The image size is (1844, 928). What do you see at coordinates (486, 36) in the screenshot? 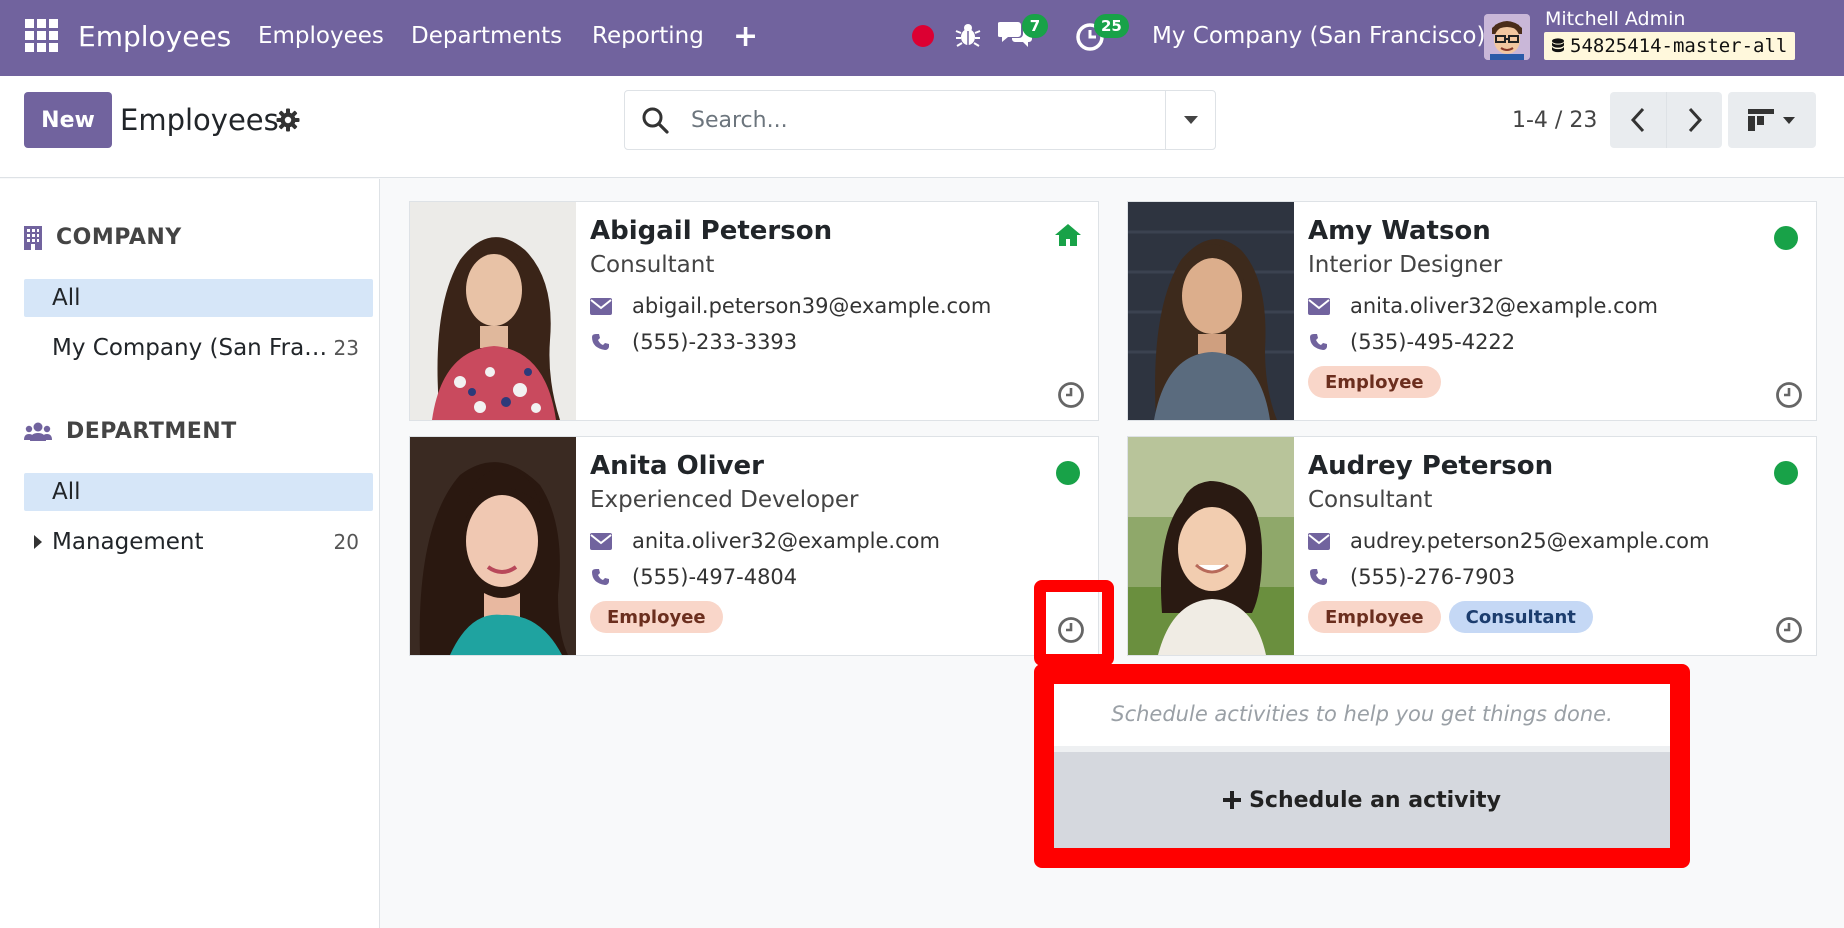
I see `menu-departments: Departments` at bounding box center [486, 36].